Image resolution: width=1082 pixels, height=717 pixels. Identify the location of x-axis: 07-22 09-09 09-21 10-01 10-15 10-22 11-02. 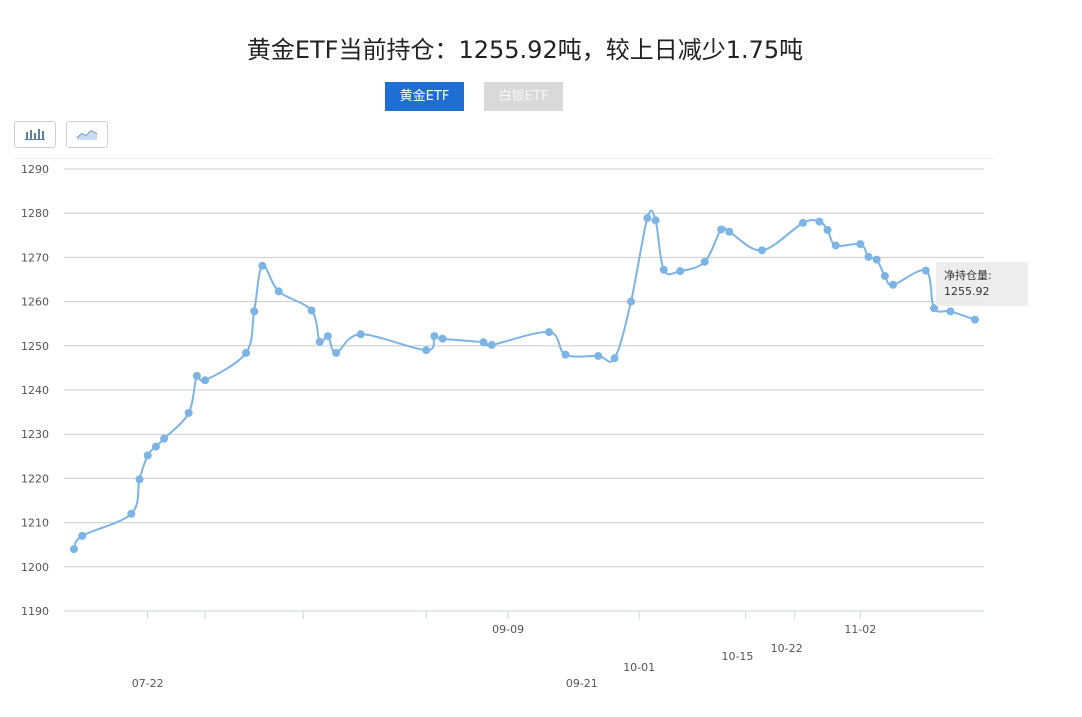
(504, 650).